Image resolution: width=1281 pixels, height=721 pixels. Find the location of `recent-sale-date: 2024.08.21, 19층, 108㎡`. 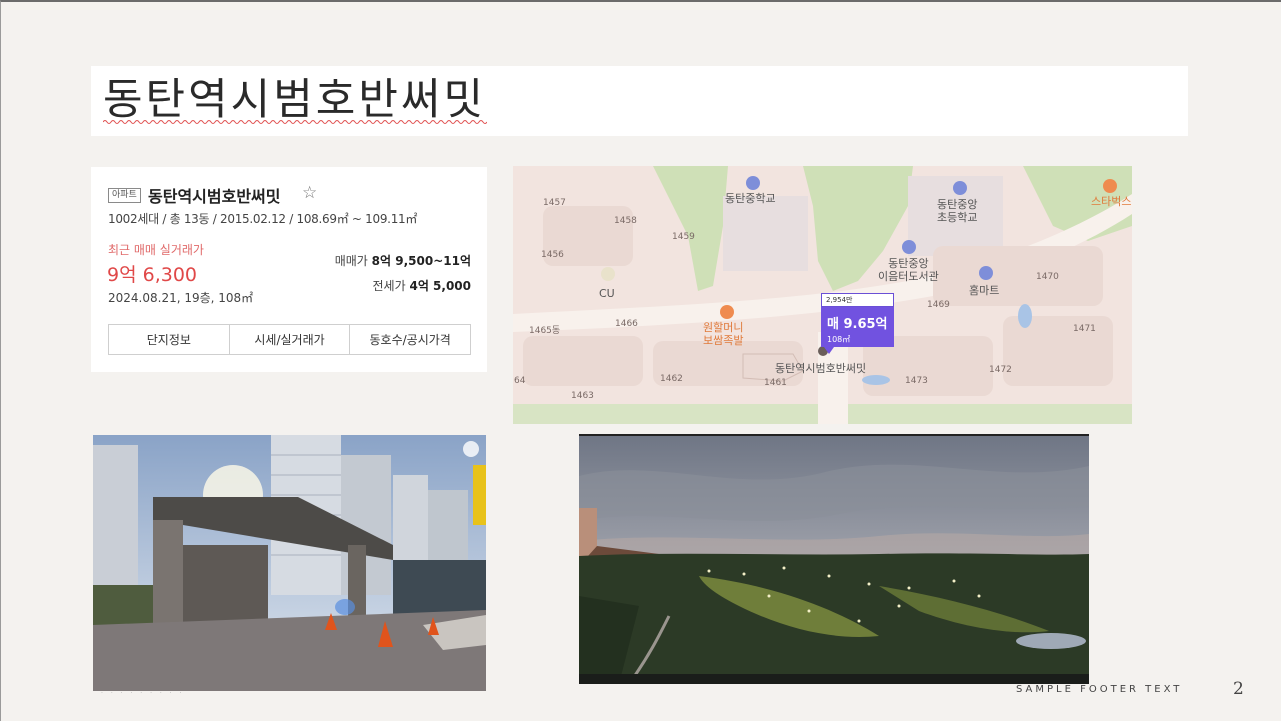

recent-sale-date: 2024.08.21, 19층, 108㎡ is located at coordinates (181, 298).